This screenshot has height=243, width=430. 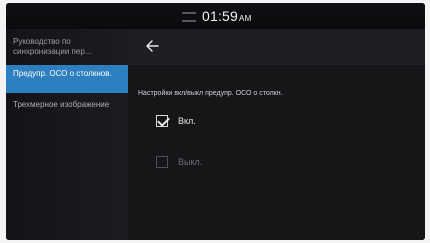 I want to click on option-off-label: Выкл., so click(x=190, y=162).